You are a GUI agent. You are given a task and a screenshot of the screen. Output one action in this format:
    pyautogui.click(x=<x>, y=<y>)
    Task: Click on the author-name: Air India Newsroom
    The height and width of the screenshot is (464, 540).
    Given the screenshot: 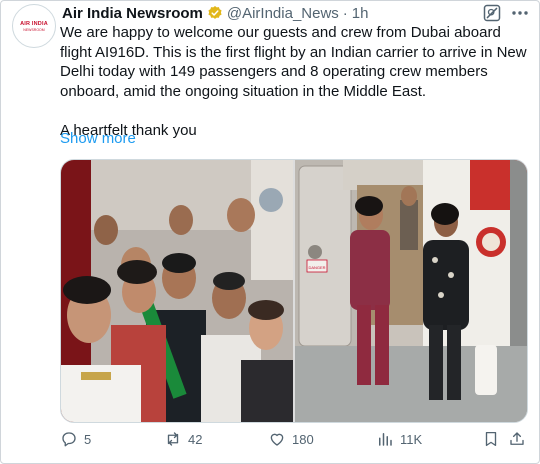 What is the action you would take?
    pyautogui.click(x=132, y=13)
    